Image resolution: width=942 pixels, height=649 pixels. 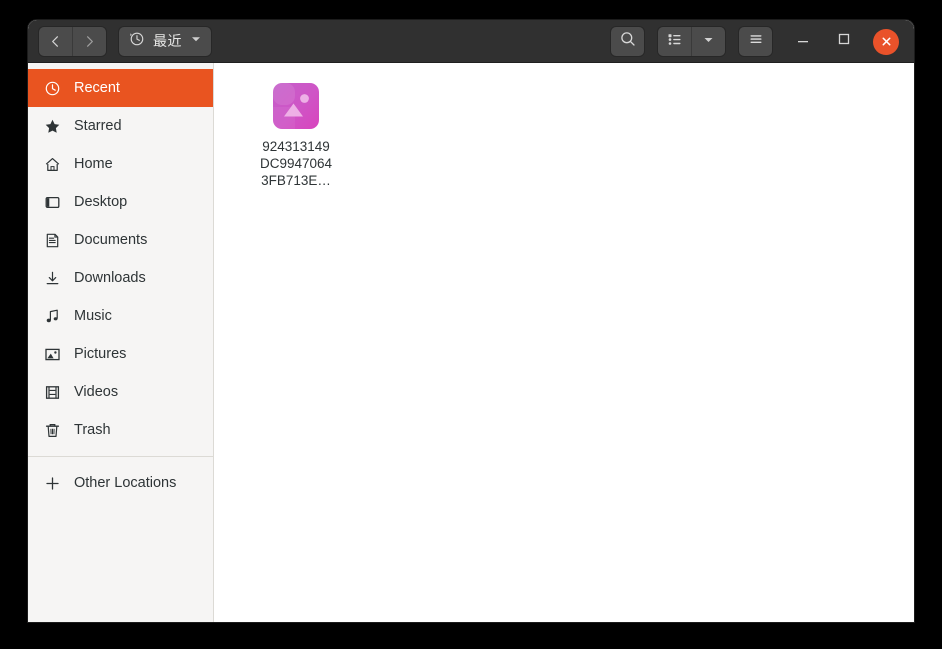 I want to click on search-button, so click(x=627, y=41).